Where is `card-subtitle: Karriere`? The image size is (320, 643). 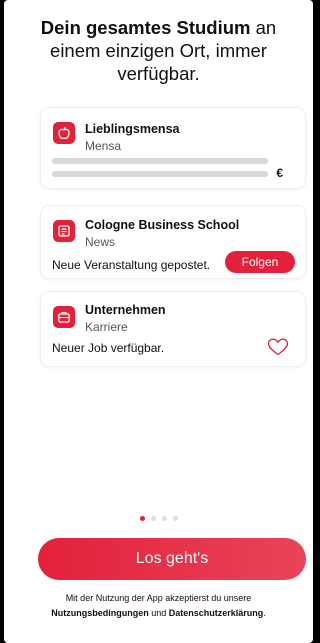
card-subtitle: Karriere is located at coordinates (106, 327).